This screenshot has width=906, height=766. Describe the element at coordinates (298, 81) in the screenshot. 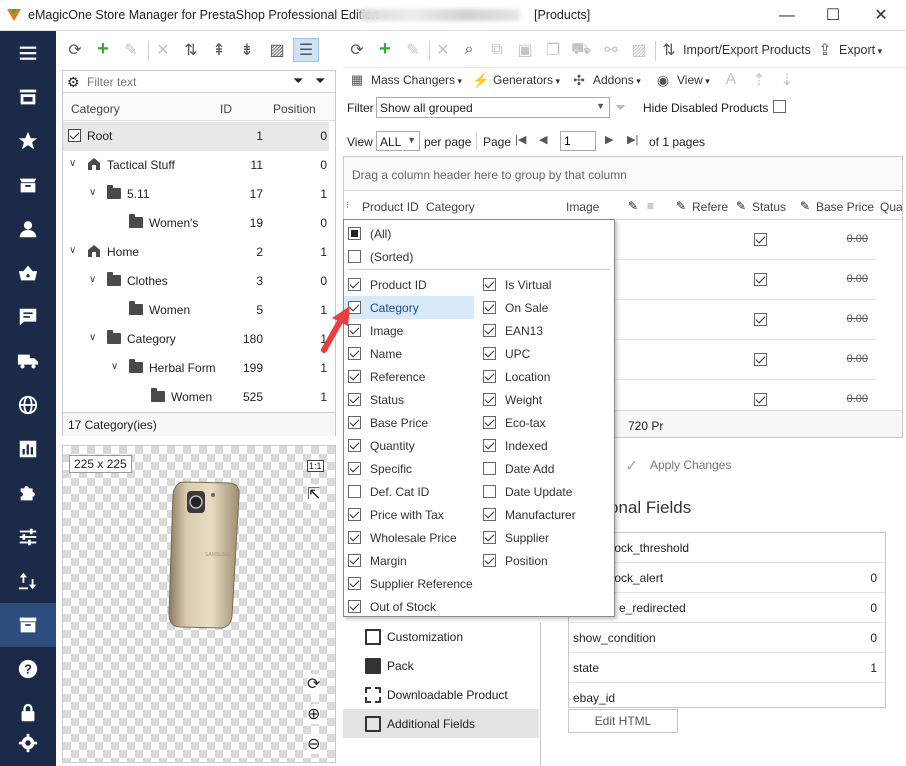

I see `filter-add-icon: ⏷` at that location.